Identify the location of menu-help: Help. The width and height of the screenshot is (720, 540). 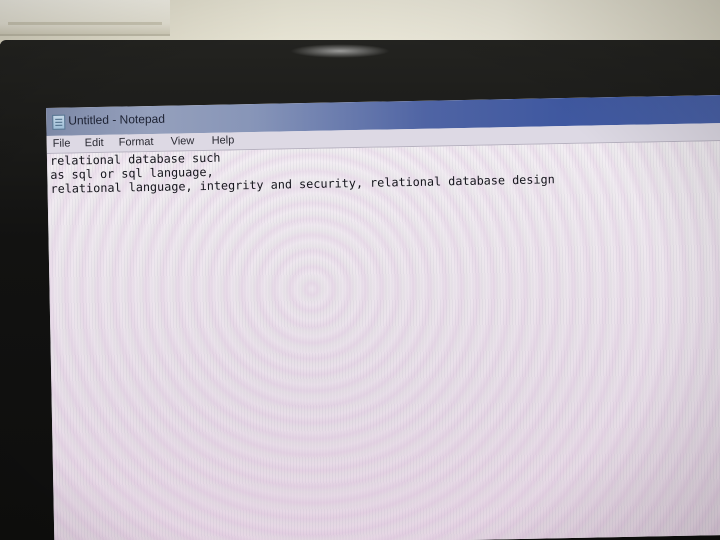
(223, 140).